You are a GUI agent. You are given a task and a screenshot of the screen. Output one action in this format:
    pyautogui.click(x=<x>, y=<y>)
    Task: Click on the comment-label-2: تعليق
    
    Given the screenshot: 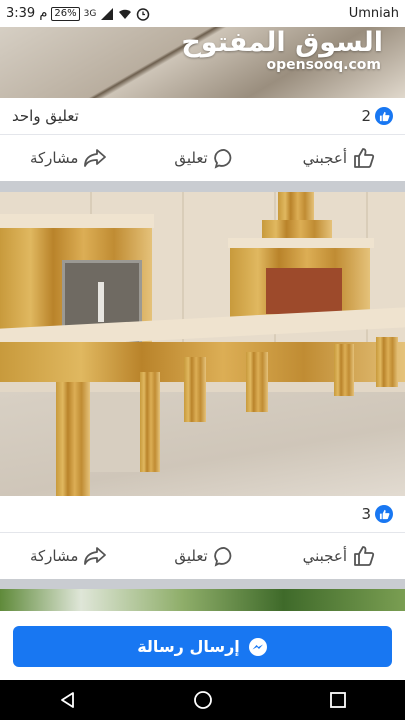 What is the action you would take?
    pyautogui.click(x=191, y=556)
    